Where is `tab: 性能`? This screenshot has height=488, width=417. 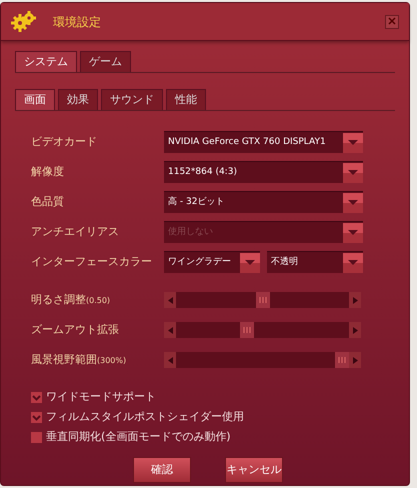
tab: 性能 is located at coordinates (186, 99).